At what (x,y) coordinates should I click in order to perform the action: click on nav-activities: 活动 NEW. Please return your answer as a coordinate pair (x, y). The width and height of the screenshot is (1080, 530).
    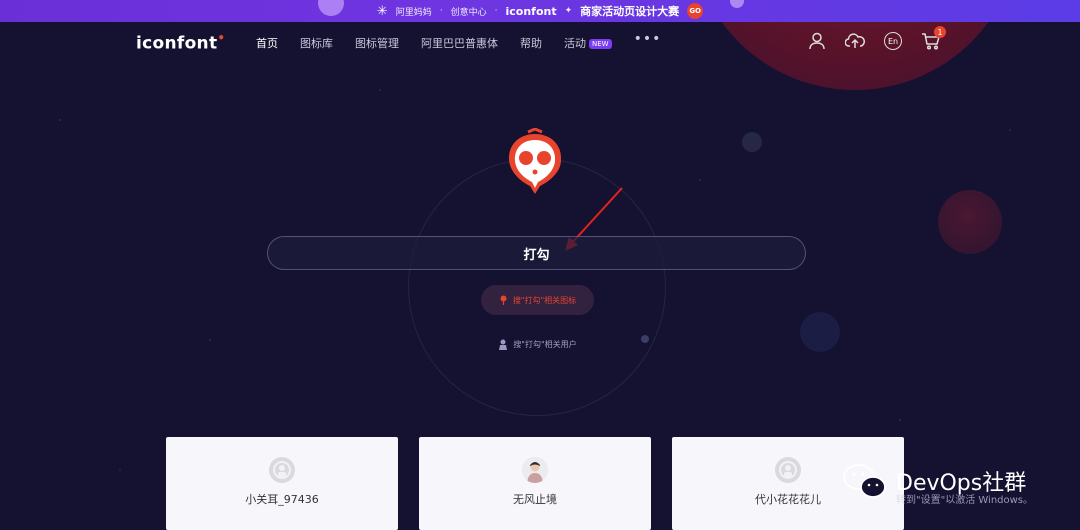
    Looking at the image, I should click on (588, 43).